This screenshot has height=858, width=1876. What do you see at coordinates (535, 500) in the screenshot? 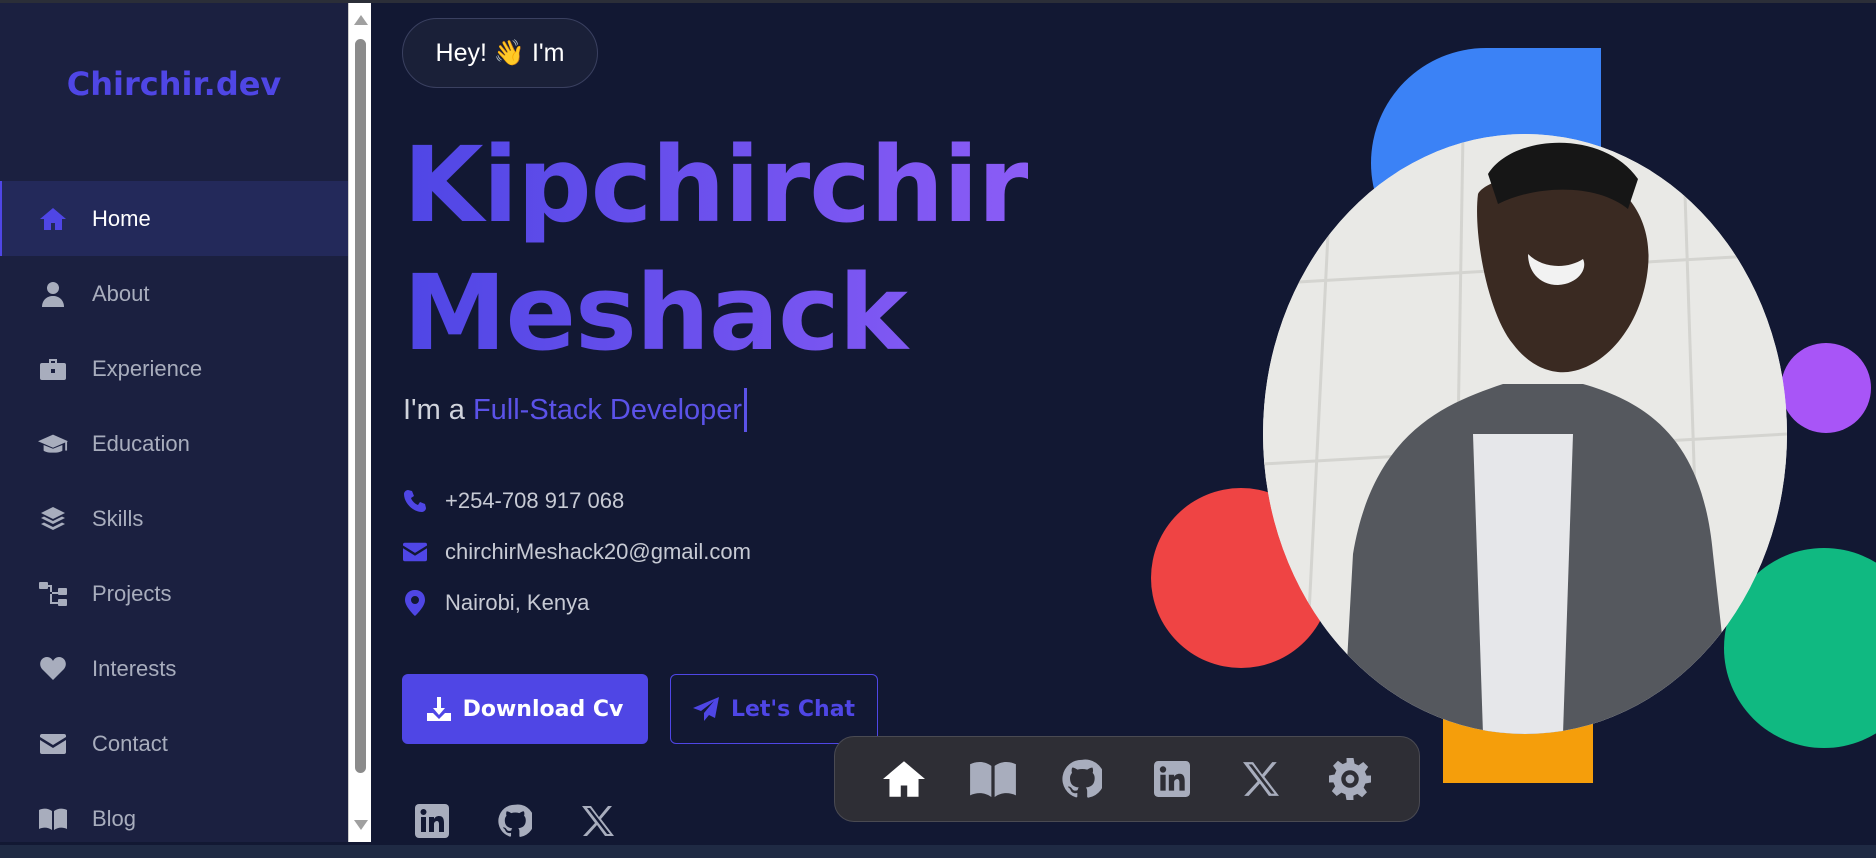
I see `phone-number: +254-708 917 068` at bounding box center [535, 500].